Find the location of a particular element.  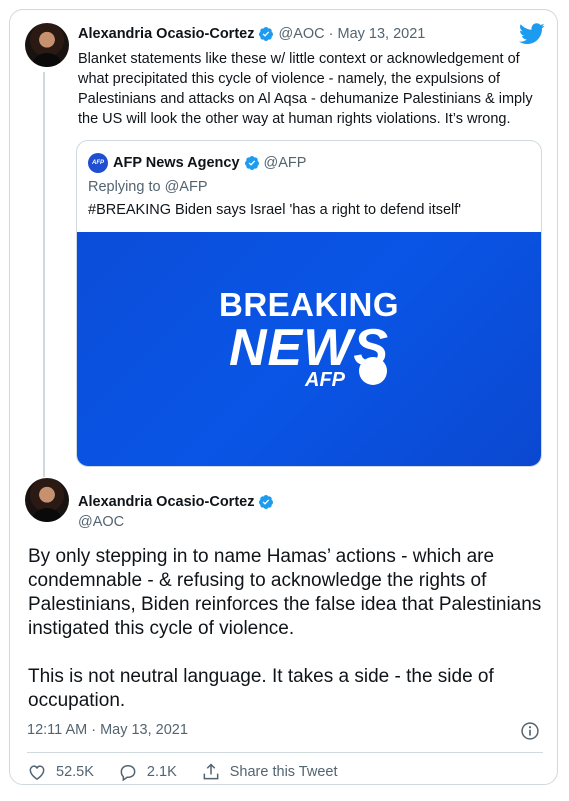

reply-count: 2.1K is located at coordinates (161, 772).